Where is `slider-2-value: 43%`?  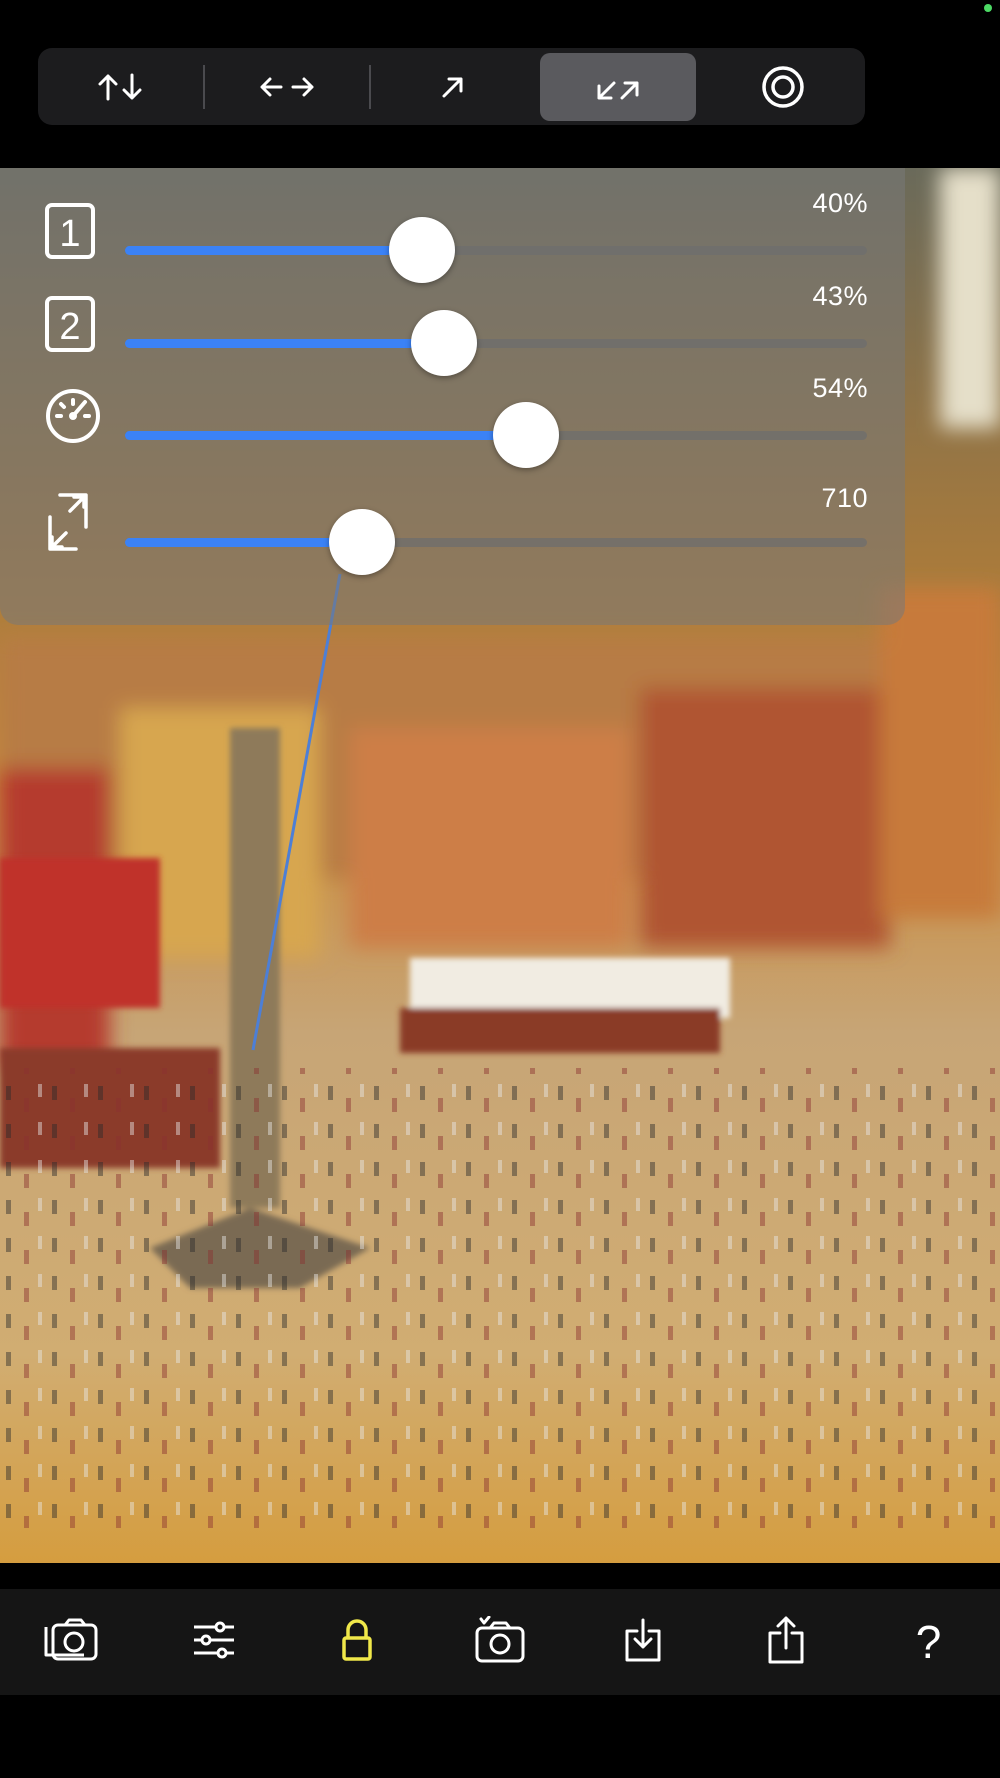
slider-2-value: 43% is located at coordinates (840, 296).